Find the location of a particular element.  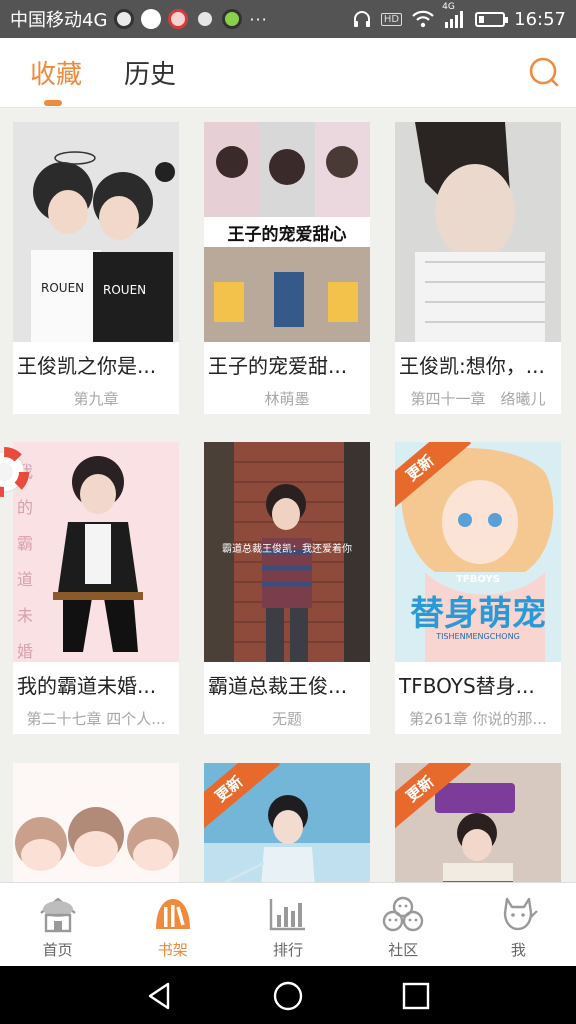

book-subtitle: 无题 is located at coordinates (286, 719).